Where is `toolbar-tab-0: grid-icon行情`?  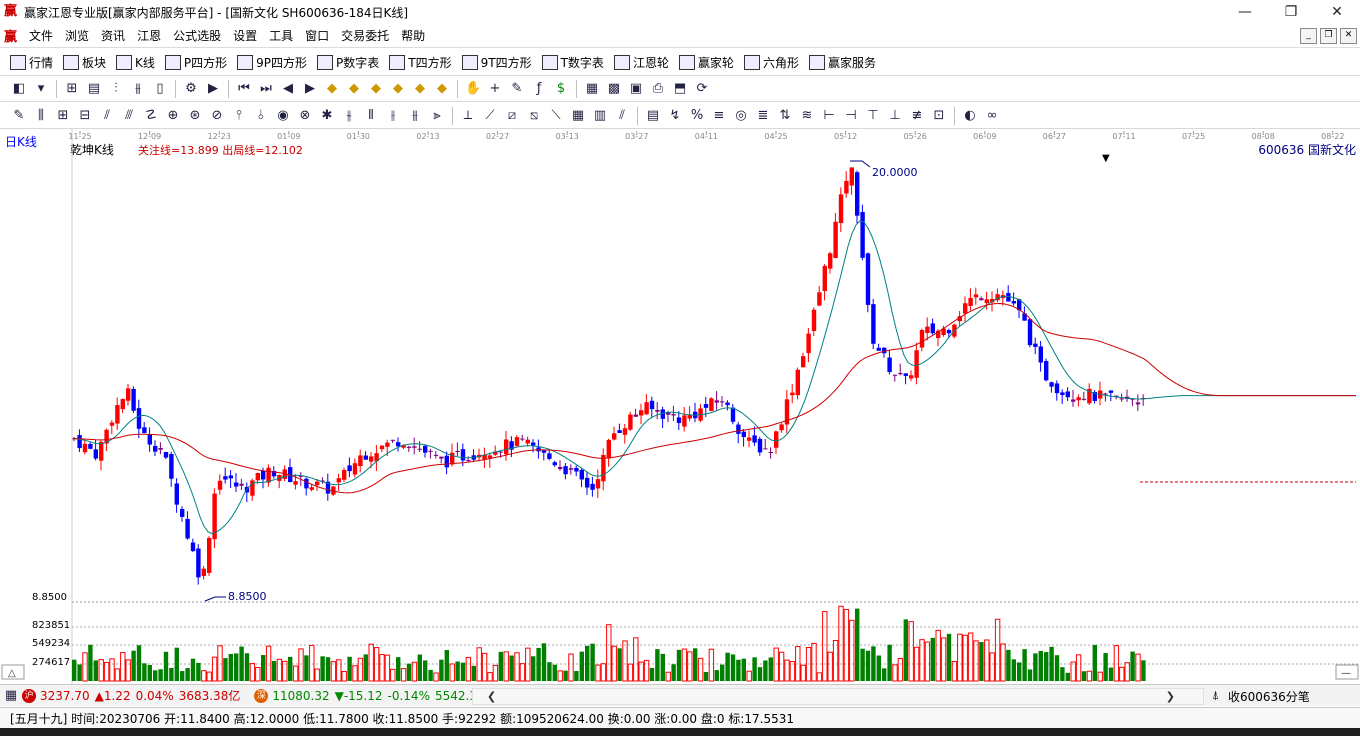
toolbar-tab-0: grid-icon行情 is located at coordinates (31, 62).